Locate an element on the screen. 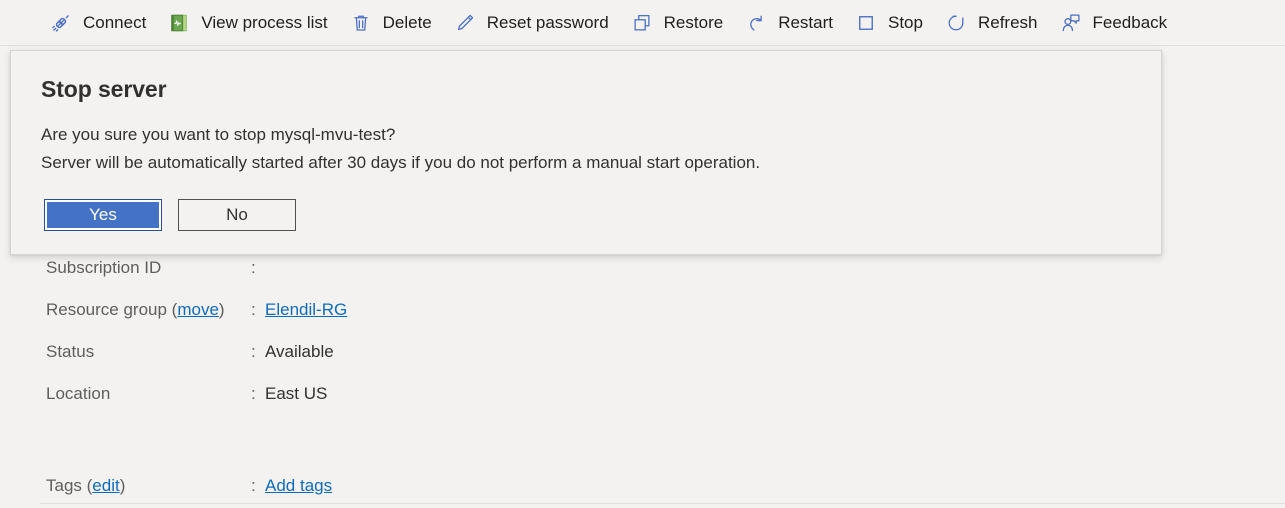 Image resolution: width=1285 pixels, height=508 pixels. command-label: Stop is located at coordinates (905, 22).